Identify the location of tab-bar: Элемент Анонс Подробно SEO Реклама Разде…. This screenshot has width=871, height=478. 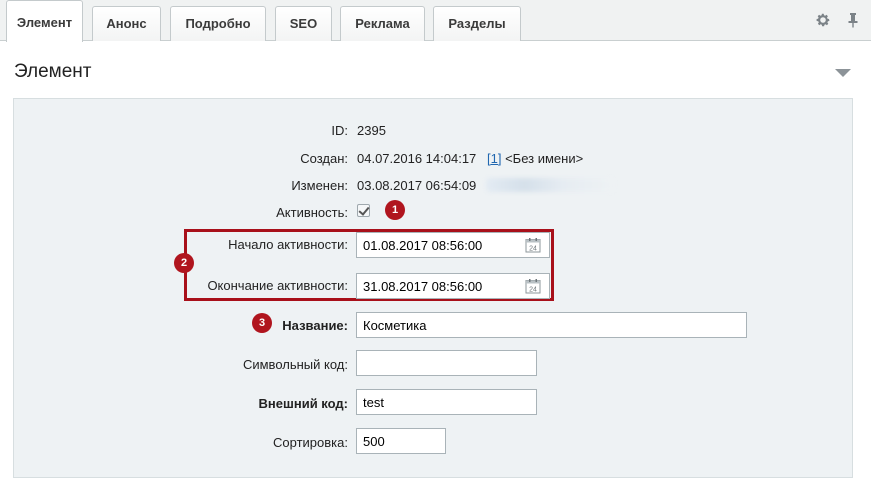
(435, 21).